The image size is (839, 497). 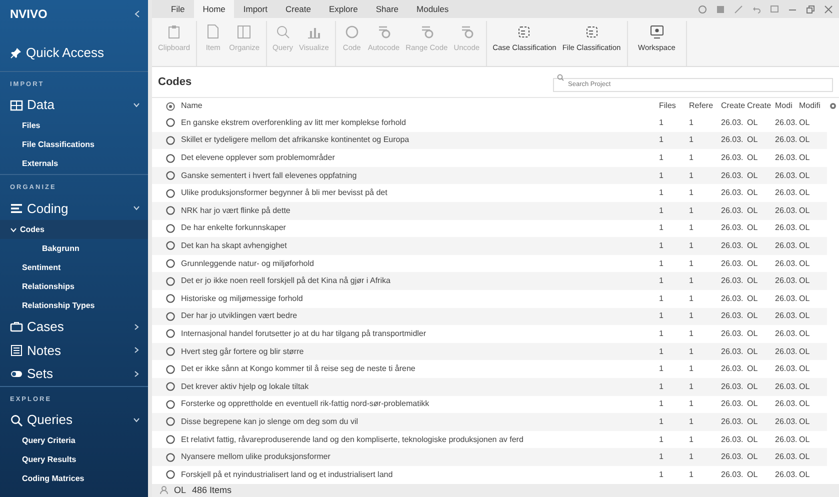 I want to click on code-name: Forskjell på et nyindustrialisert land og et industrialisert land, so click(x=287, y=474).